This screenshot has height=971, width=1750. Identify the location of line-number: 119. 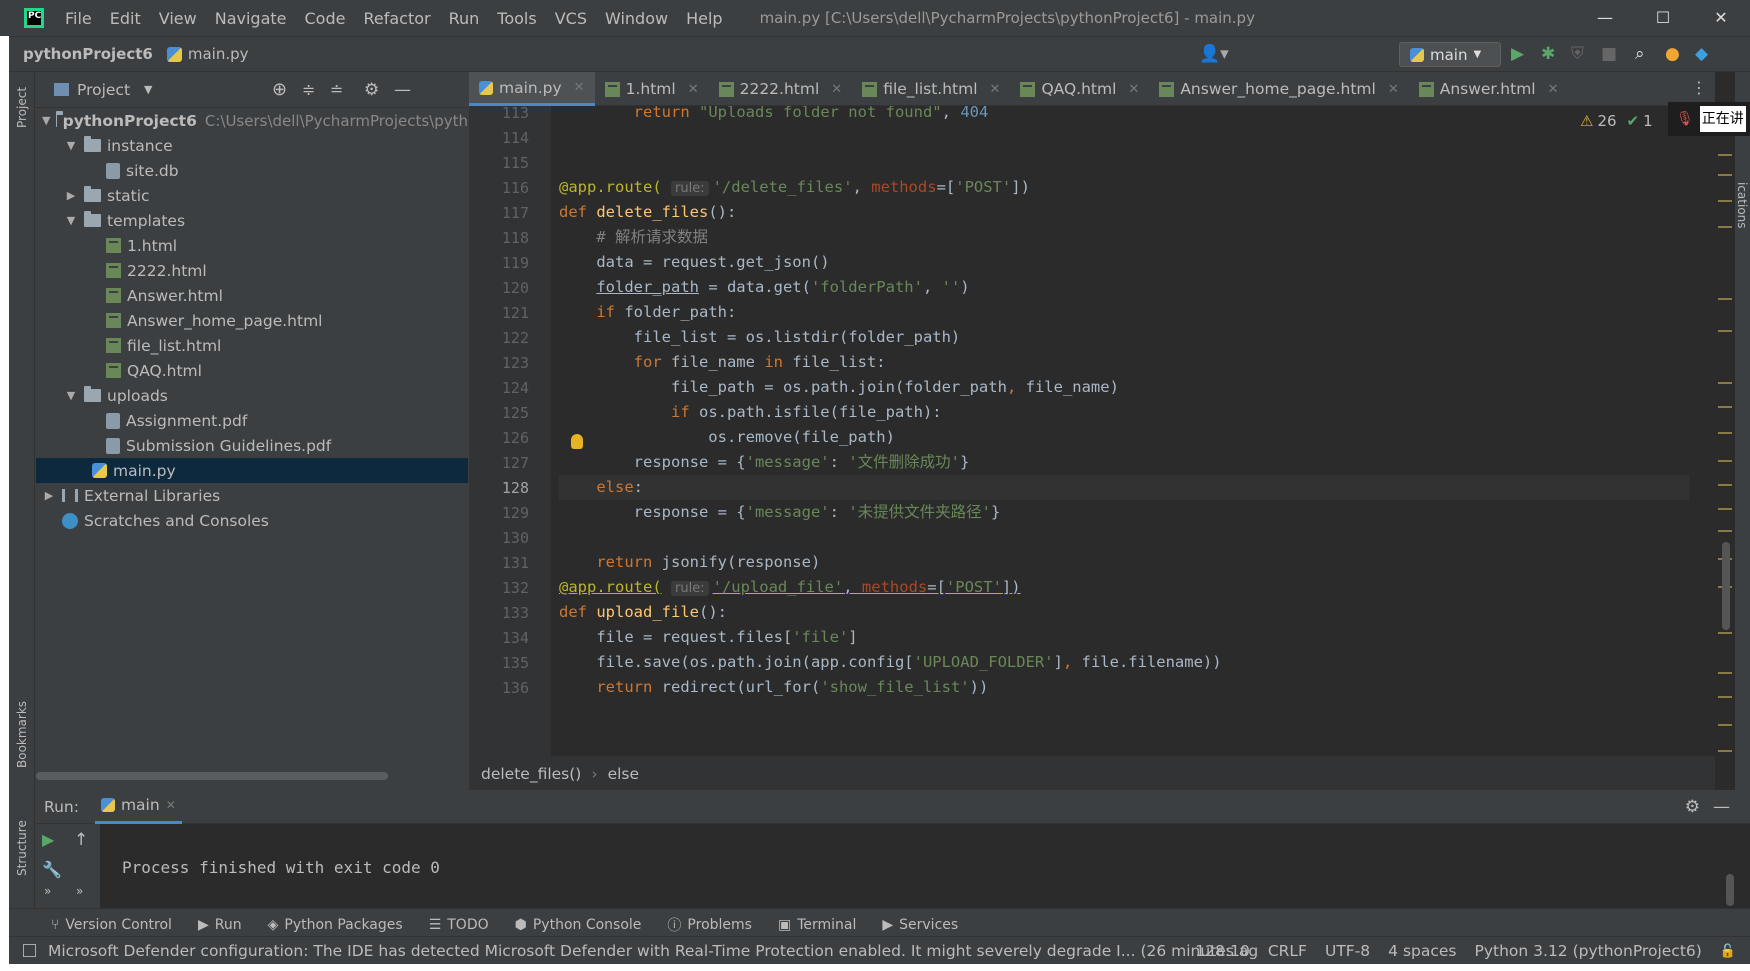
(499, 263).